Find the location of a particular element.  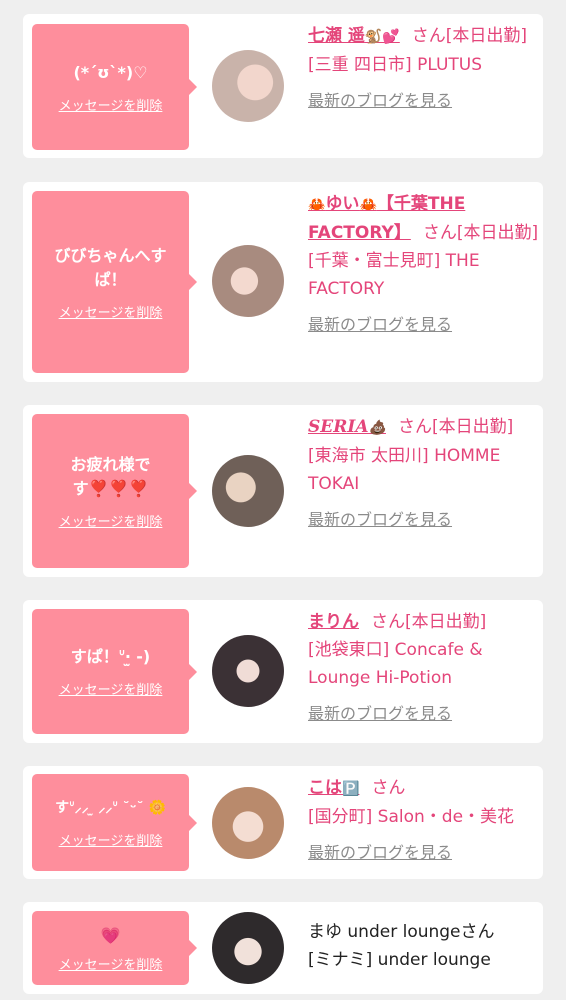

message-text: お疲れ様です❣️❣️❣️ is located at coordinates (110, 476).